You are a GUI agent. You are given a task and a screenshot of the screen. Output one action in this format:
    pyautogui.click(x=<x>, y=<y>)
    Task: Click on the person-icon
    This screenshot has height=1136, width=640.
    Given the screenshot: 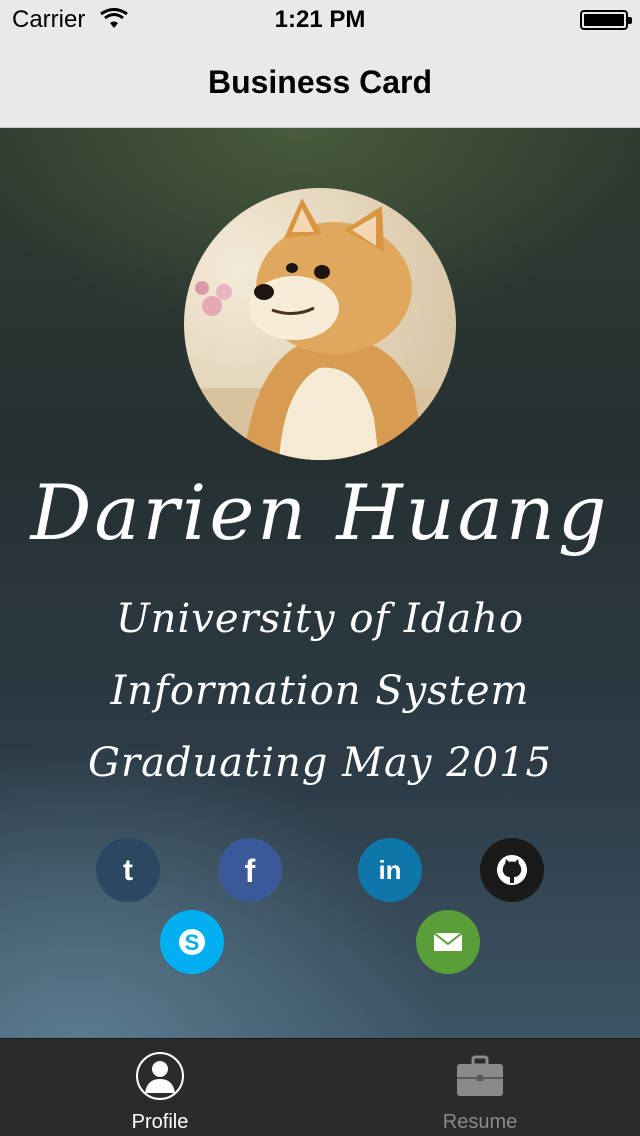 What is the action you would take?
    pyautogui.click(x=160, y=1076)
    